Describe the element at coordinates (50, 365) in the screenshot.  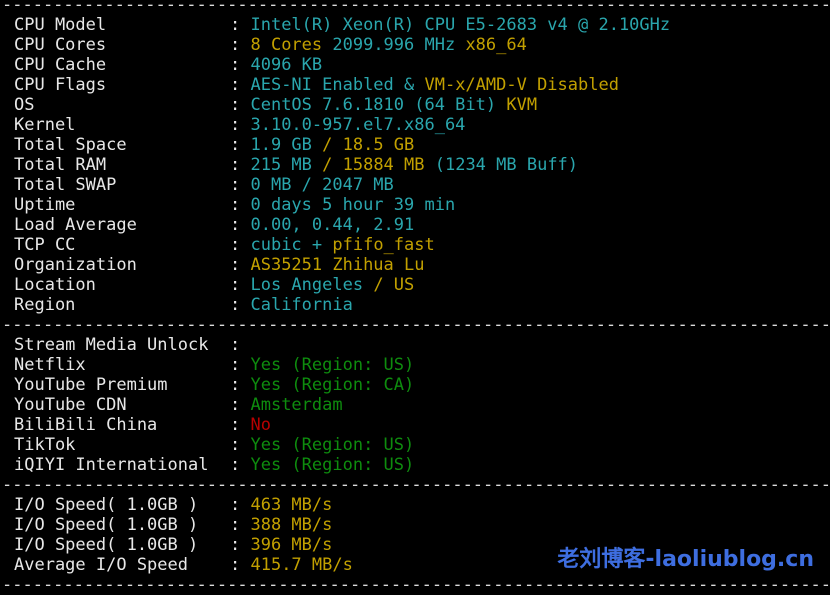
I see `row-label: Netflix` at that location.